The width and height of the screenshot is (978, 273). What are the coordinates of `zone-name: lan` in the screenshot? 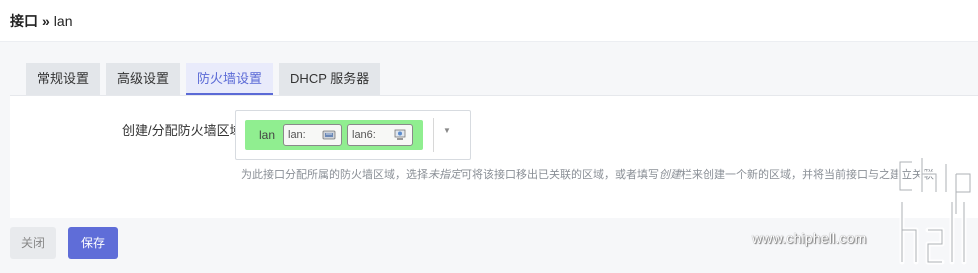 It's located at (267, 135).